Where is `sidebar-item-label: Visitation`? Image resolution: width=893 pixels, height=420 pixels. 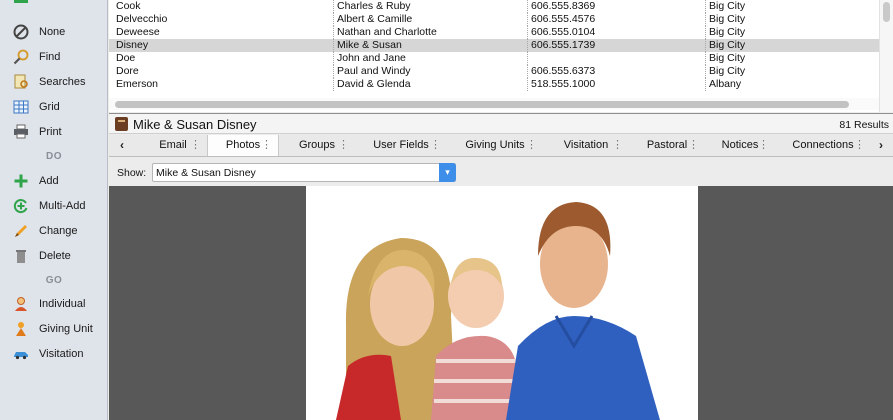 sidebar-item-label: Visitation is located at coordinates (61, 354).